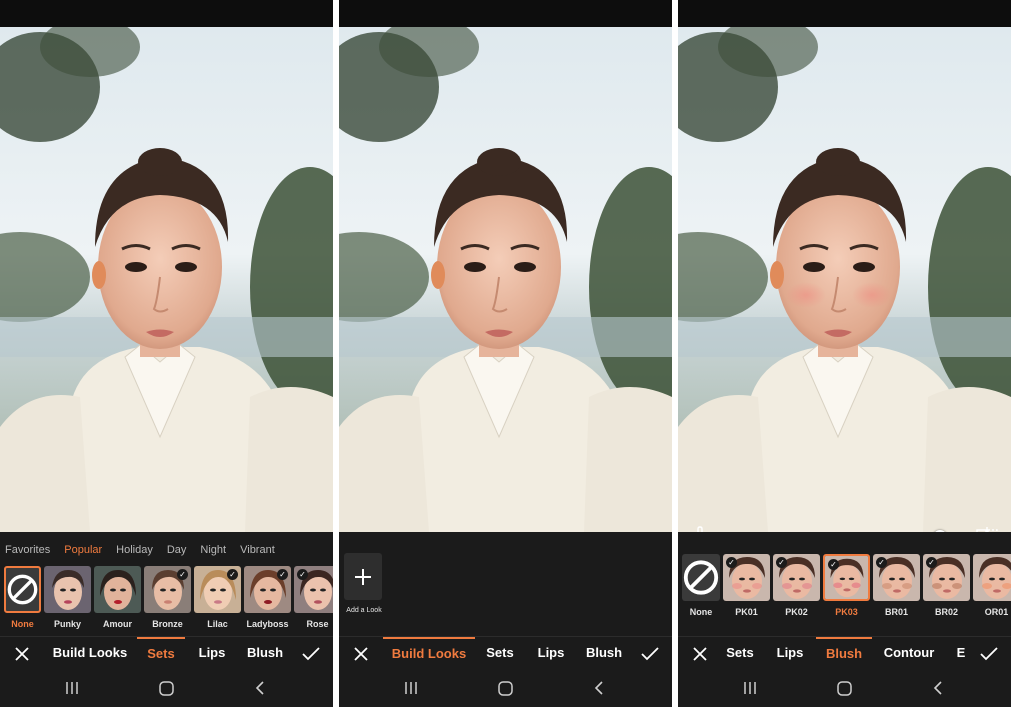  What do you see at coordinates (83, 550) in the screenshot?
I see `category-popular: Popular` at bounding box center [83, 550].